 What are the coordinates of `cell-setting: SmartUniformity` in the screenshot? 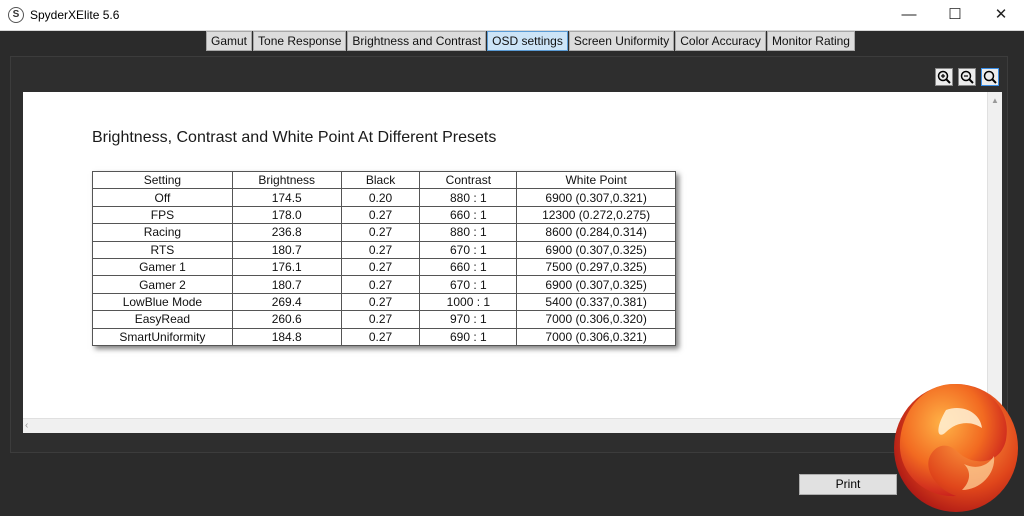 It's located at (162, 336).